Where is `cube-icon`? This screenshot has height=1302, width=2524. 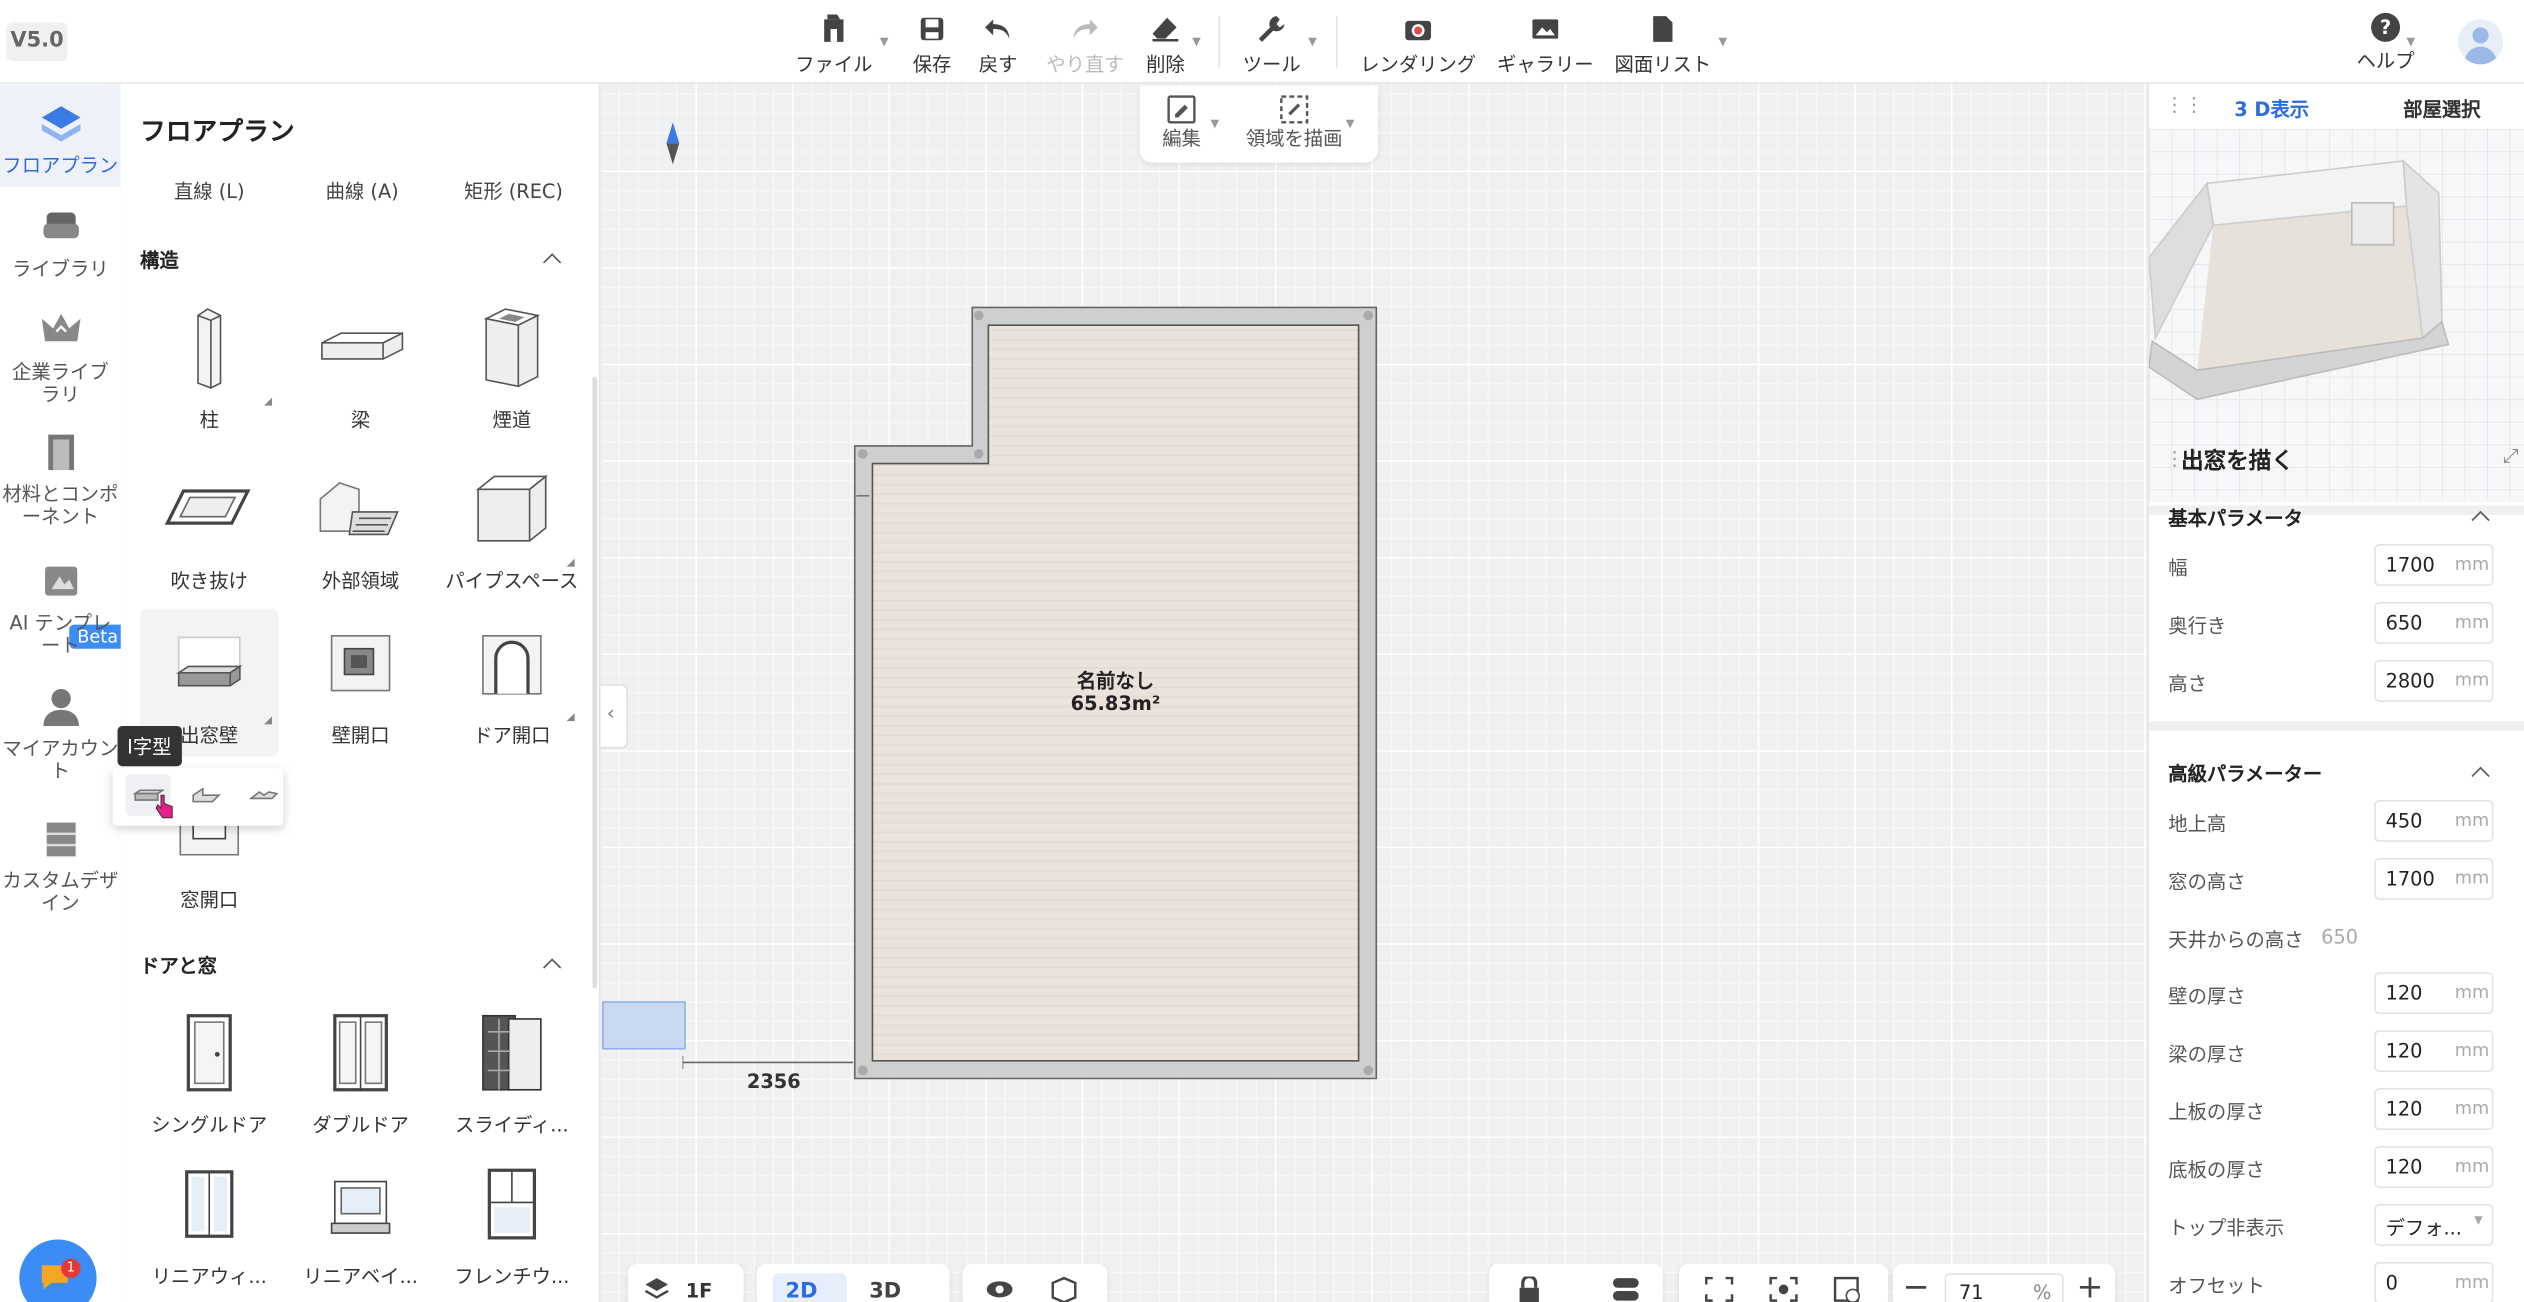
cube-icon is located at coordinates (1064, 1289).